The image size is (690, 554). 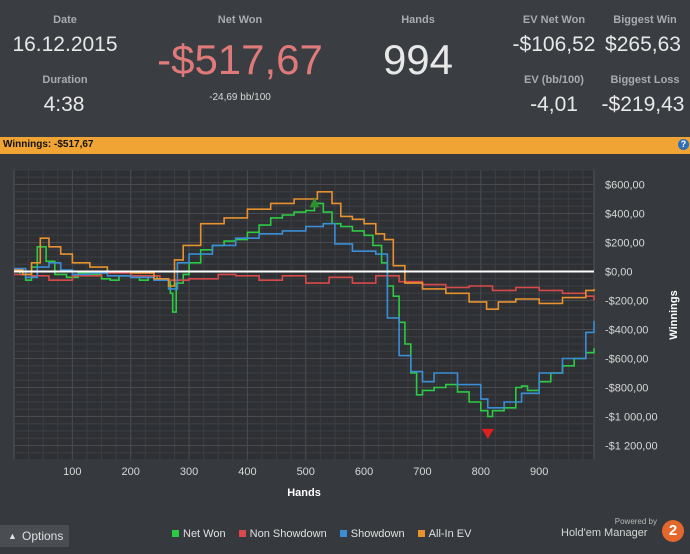 What do you see at coordinates (554, 104) in the screenshot?
I see `ev-bb100-value: -4,01` at bounding box center [554, 104].